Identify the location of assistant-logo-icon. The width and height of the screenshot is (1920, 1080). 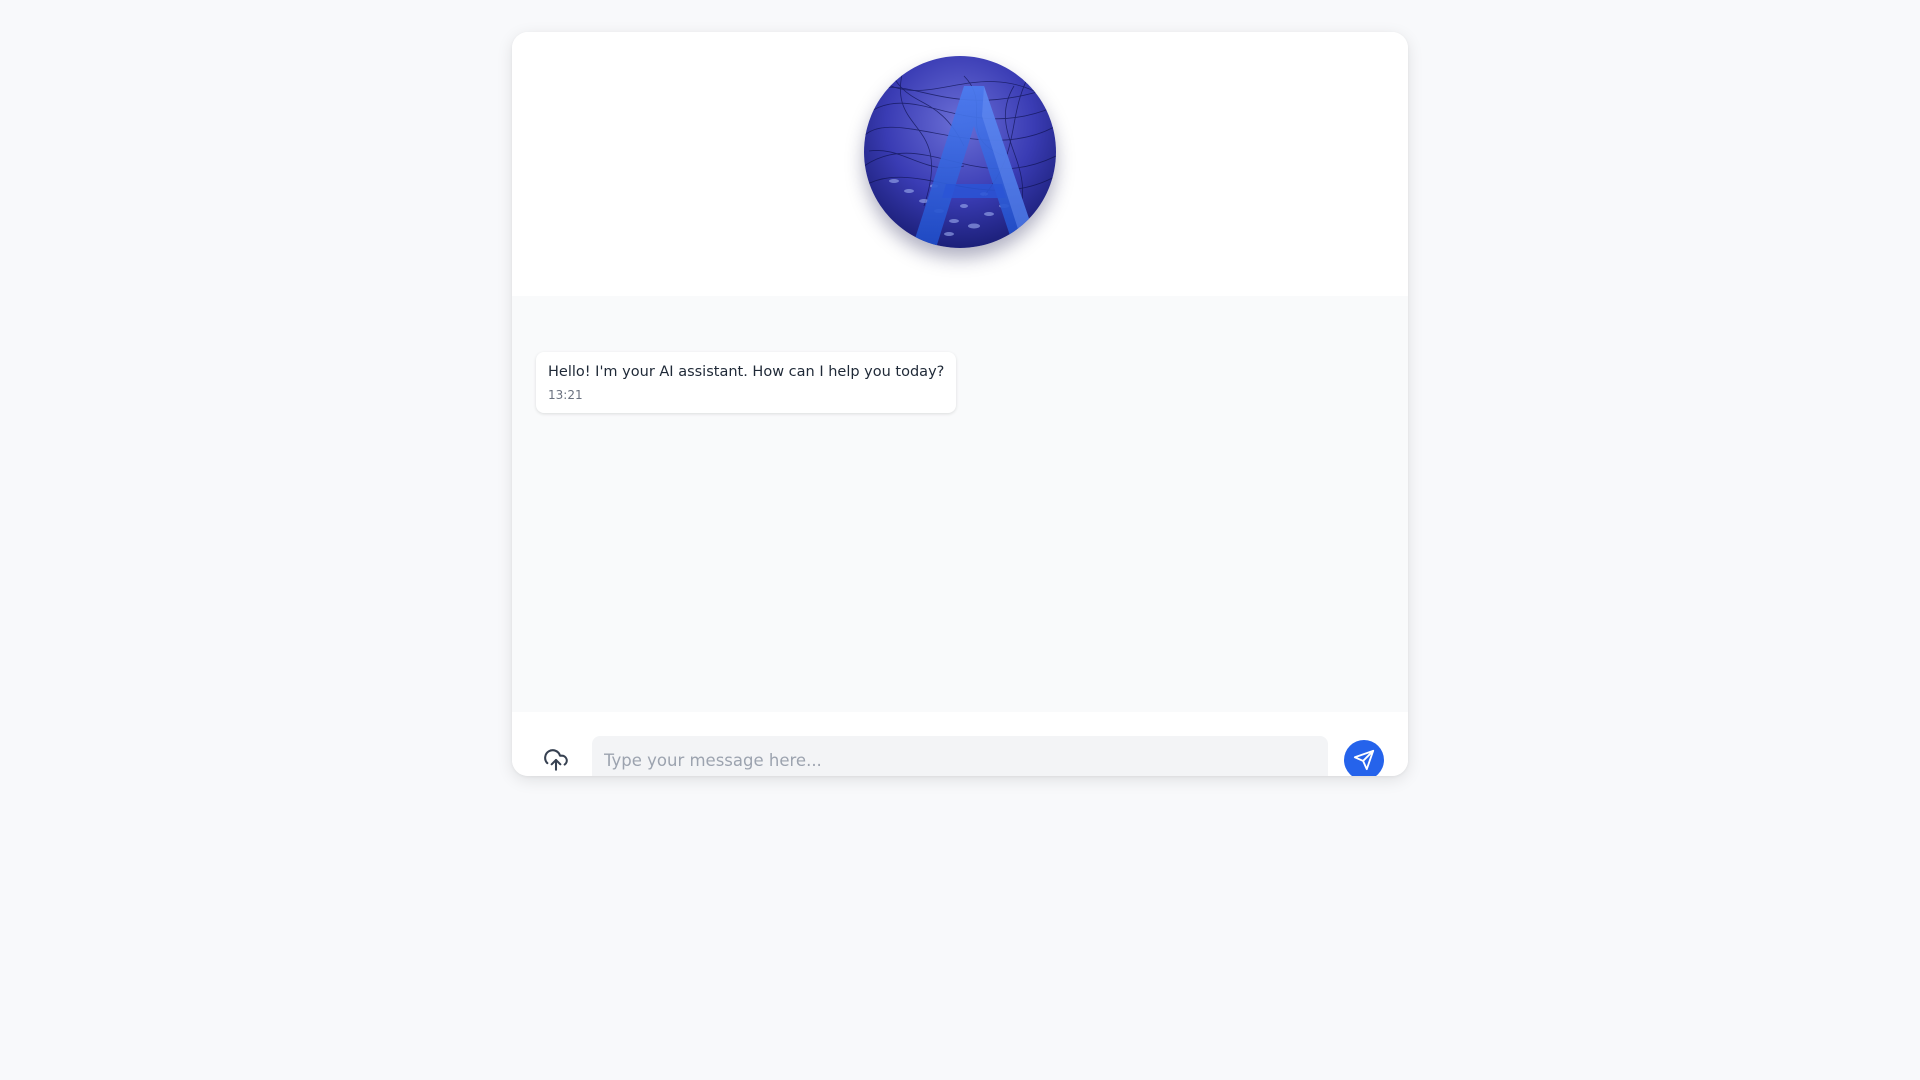
(960, 152).